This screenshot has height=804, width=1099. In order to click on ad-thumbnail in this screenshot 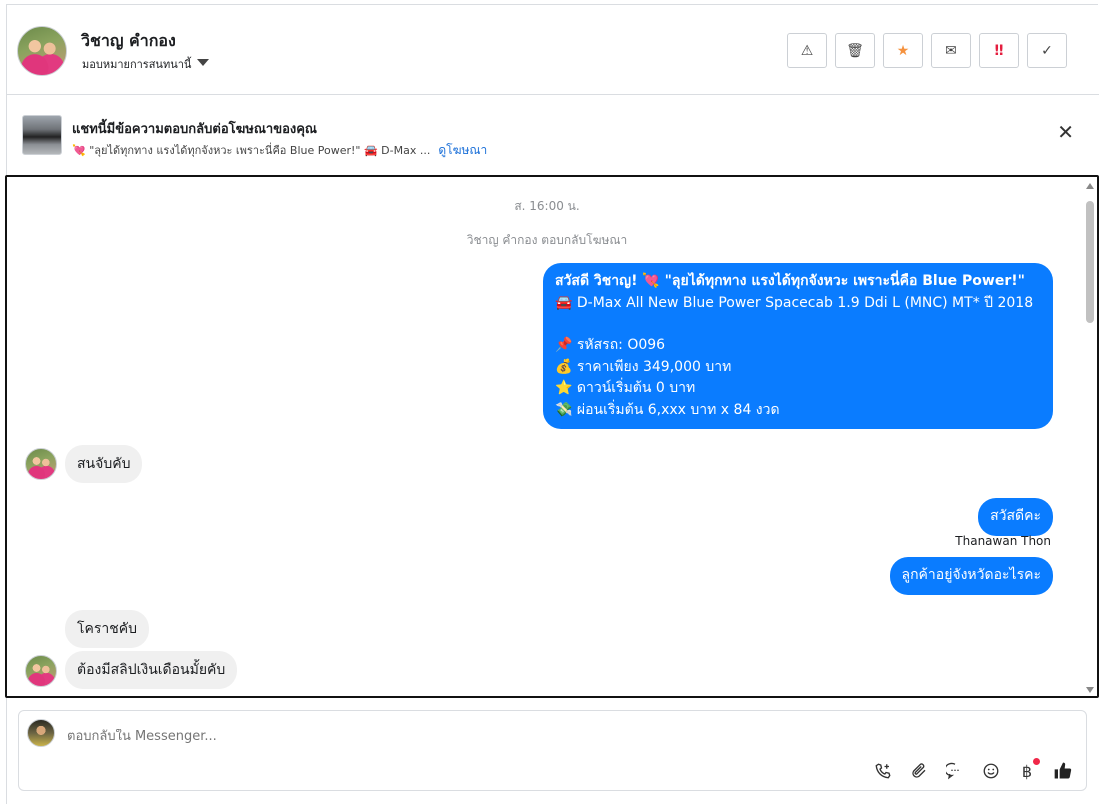, I will do `click(42, 135)`.